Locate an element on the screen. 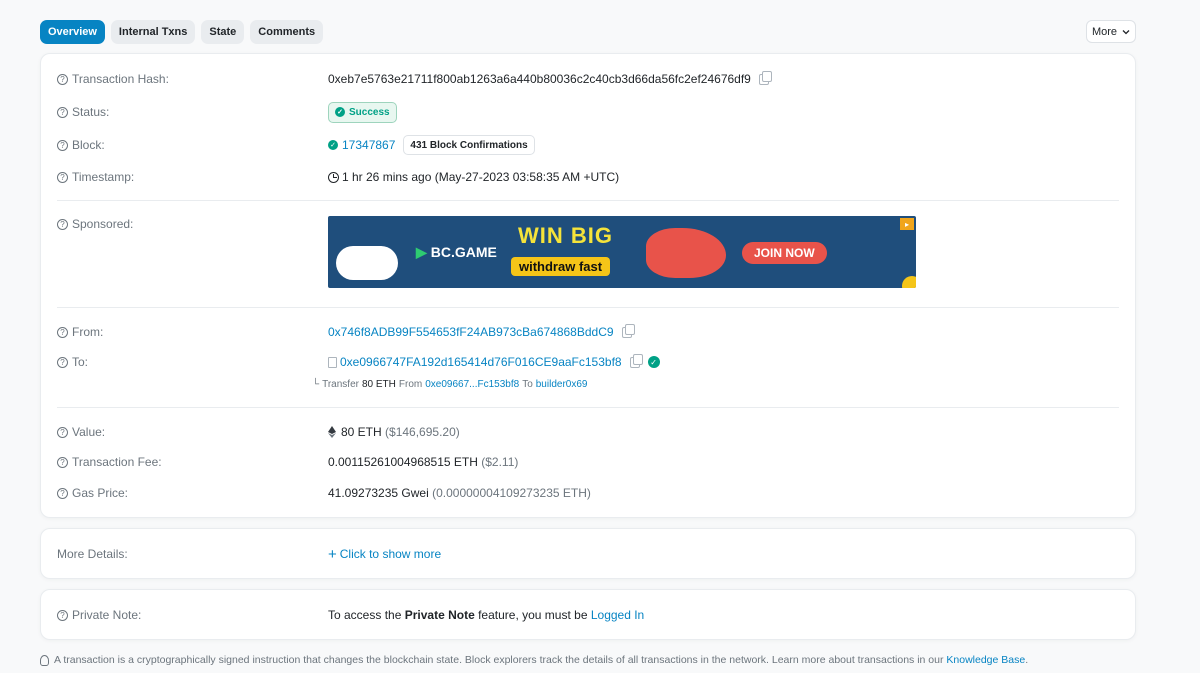 The image size is (1200, 673). ad-headline: WIN BIG is located at coordinates (565, 235).